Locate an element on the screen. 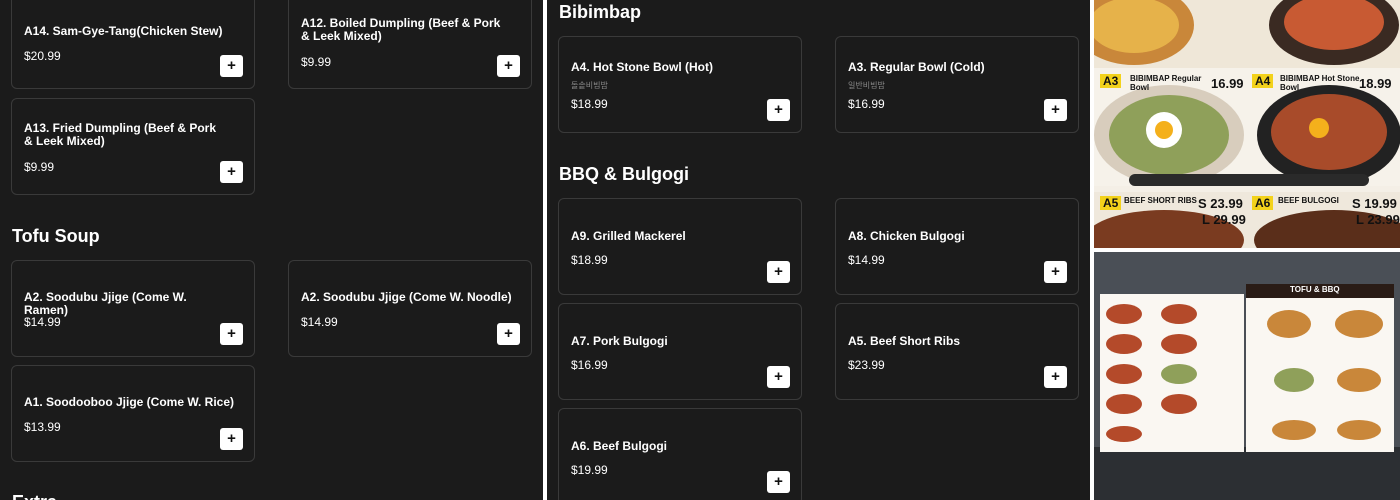  menu-photo-price: S 23.99 is located at coordinates (1220, 203).